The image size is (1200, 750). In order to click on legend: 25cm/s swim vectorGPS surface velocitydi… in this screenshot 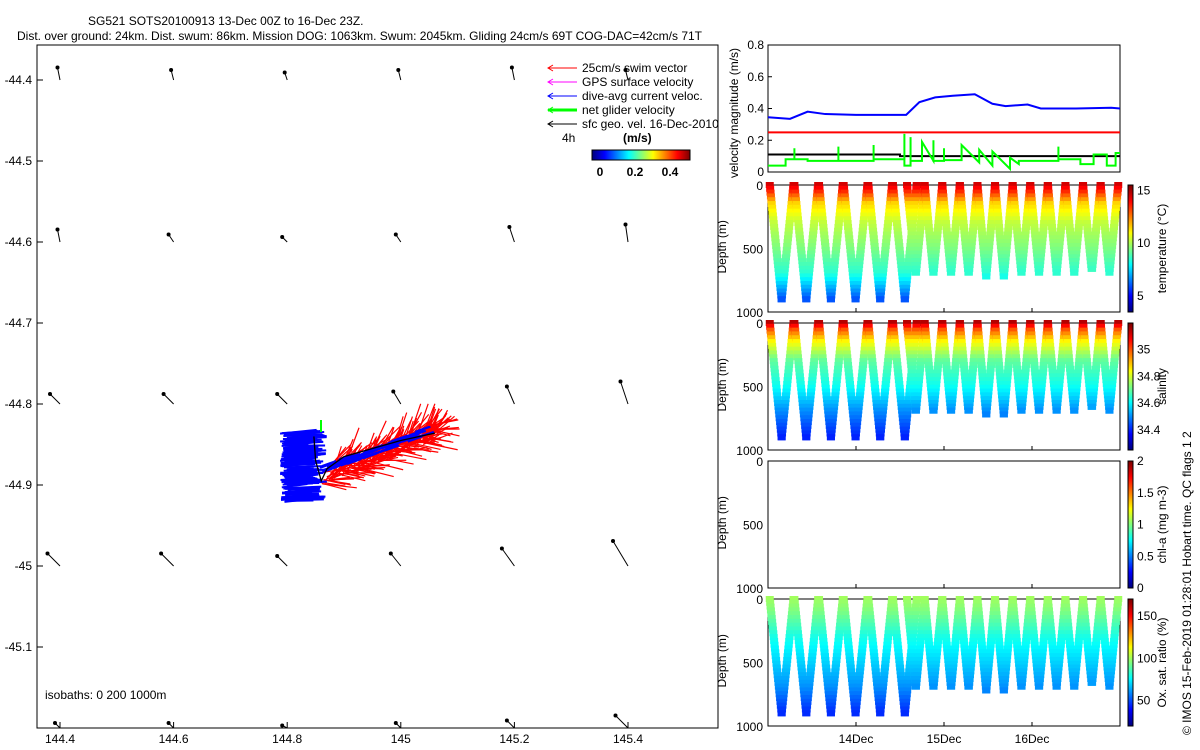, I will do `click(633, 120)`.